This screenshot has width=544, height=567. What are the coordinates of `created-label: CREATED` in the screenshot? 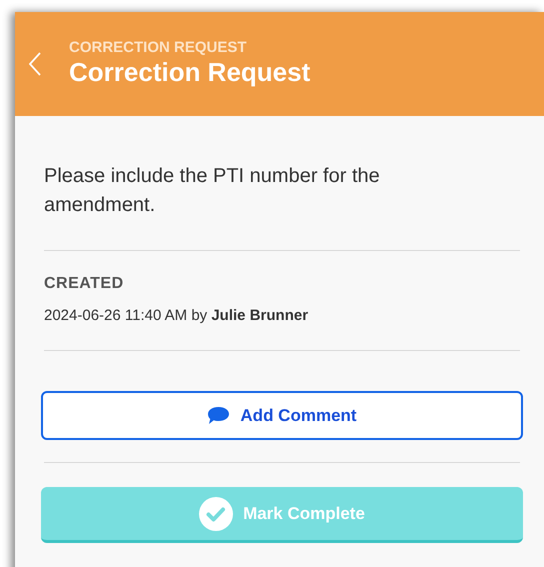 It's located at (84, 284).